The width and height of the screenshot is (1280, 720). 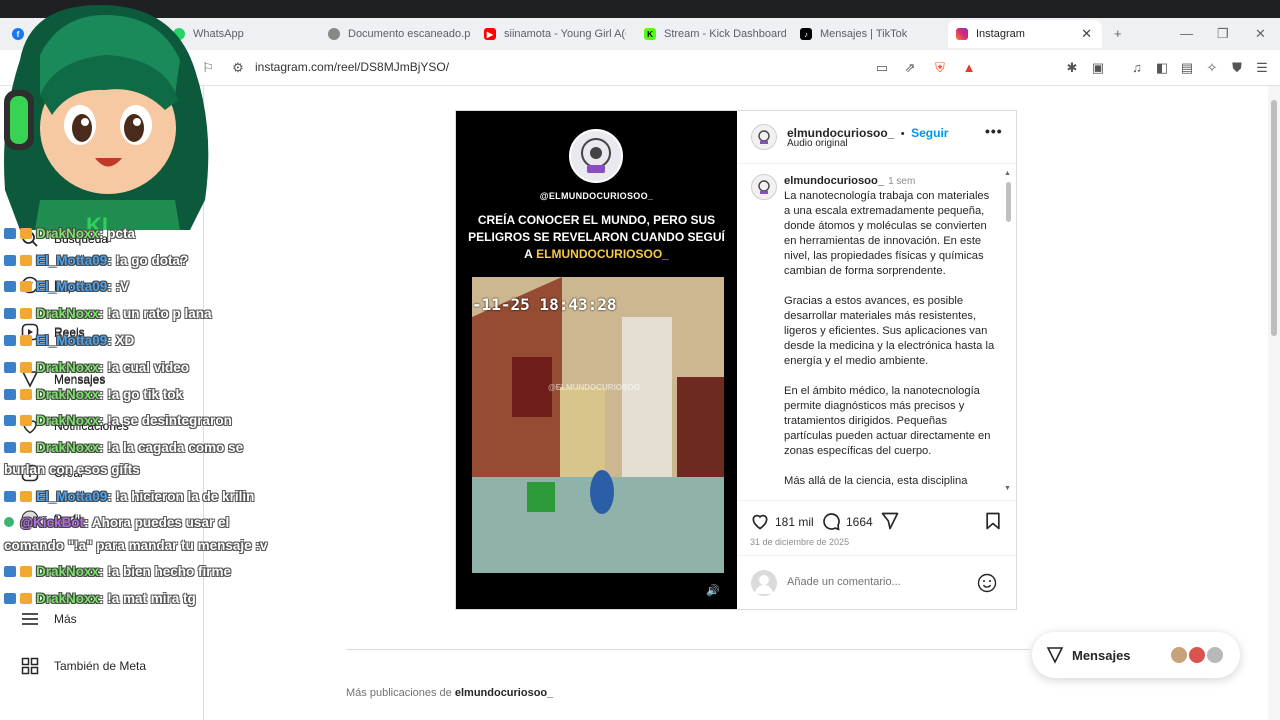 I want to click on caption-time: 1 sem, so click(x=902, y=181).